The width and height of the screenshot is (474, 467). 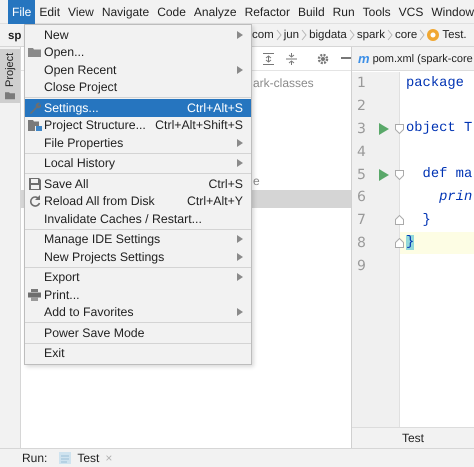 What do you see at coordinates (343, 12) in the screenshot?
I see `menu-item: Run` at bounding box center [343, 12].